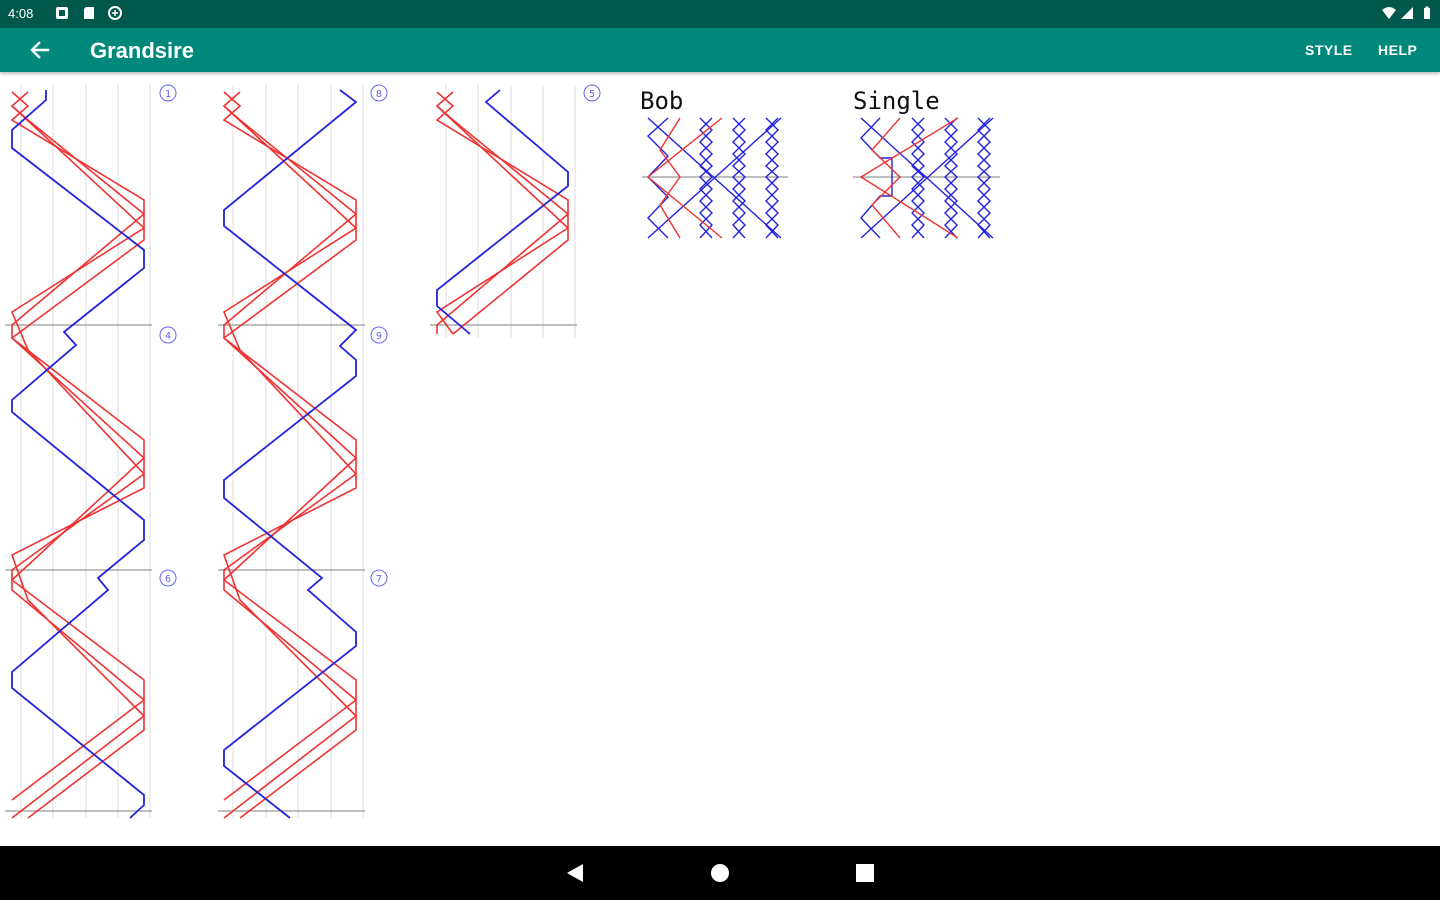 This screenshot has height=900, width=1440. What do you see at coordinates (168, 336) in the screenshot?
I see `lead-number-4: 4` at bounding box center [168, 336].